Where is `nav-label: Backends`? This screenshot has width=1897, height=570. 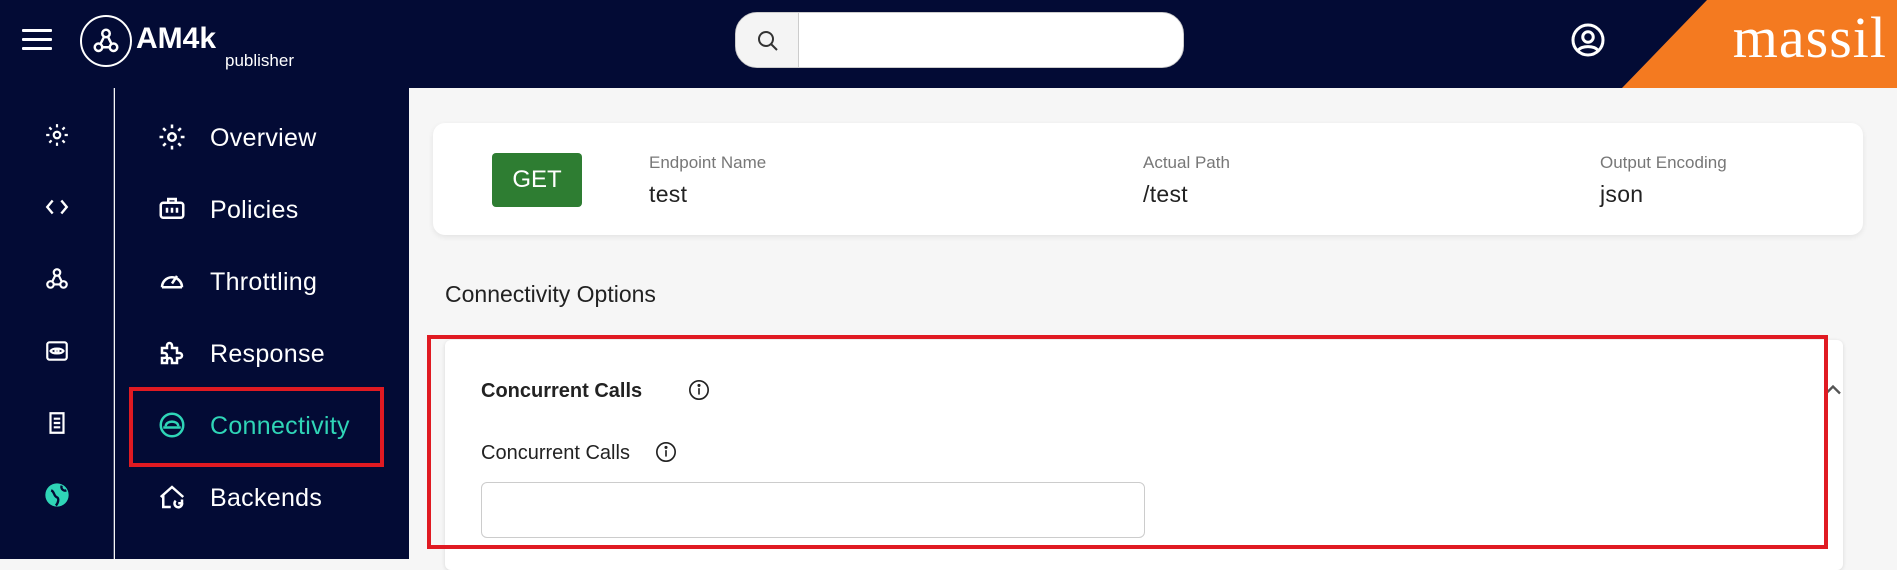 nav-label: Backends is located at coordinates (266, 498).